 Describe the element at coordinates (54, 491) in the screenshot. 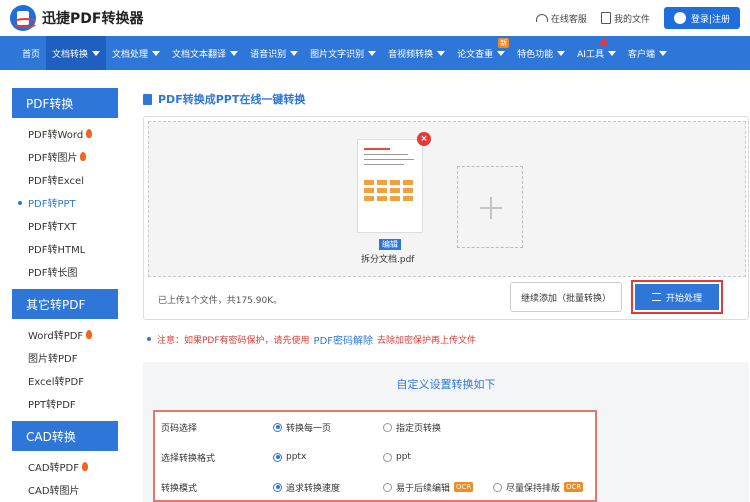

I see `sidebar-item-label: CAD转图片` at that location.